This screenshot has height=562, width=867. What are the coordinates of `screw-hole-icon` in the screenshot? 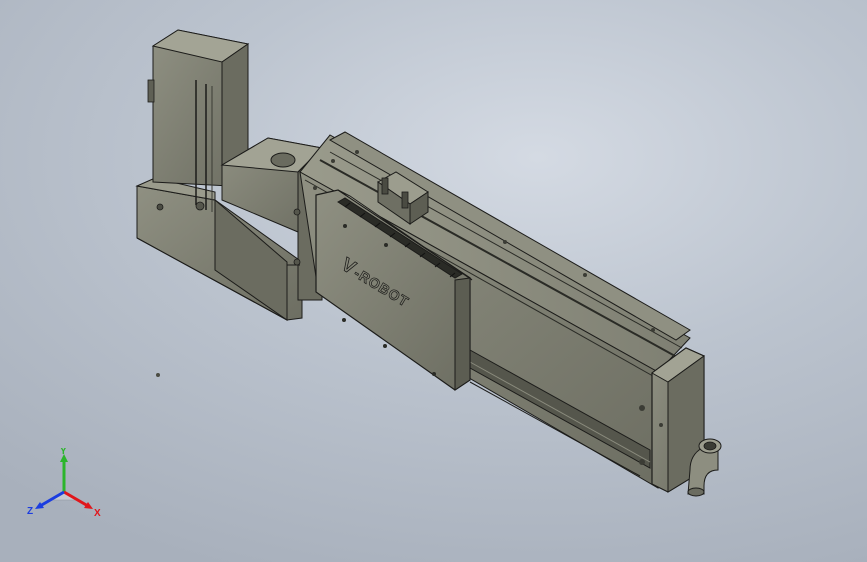 It's located at (158, 375).